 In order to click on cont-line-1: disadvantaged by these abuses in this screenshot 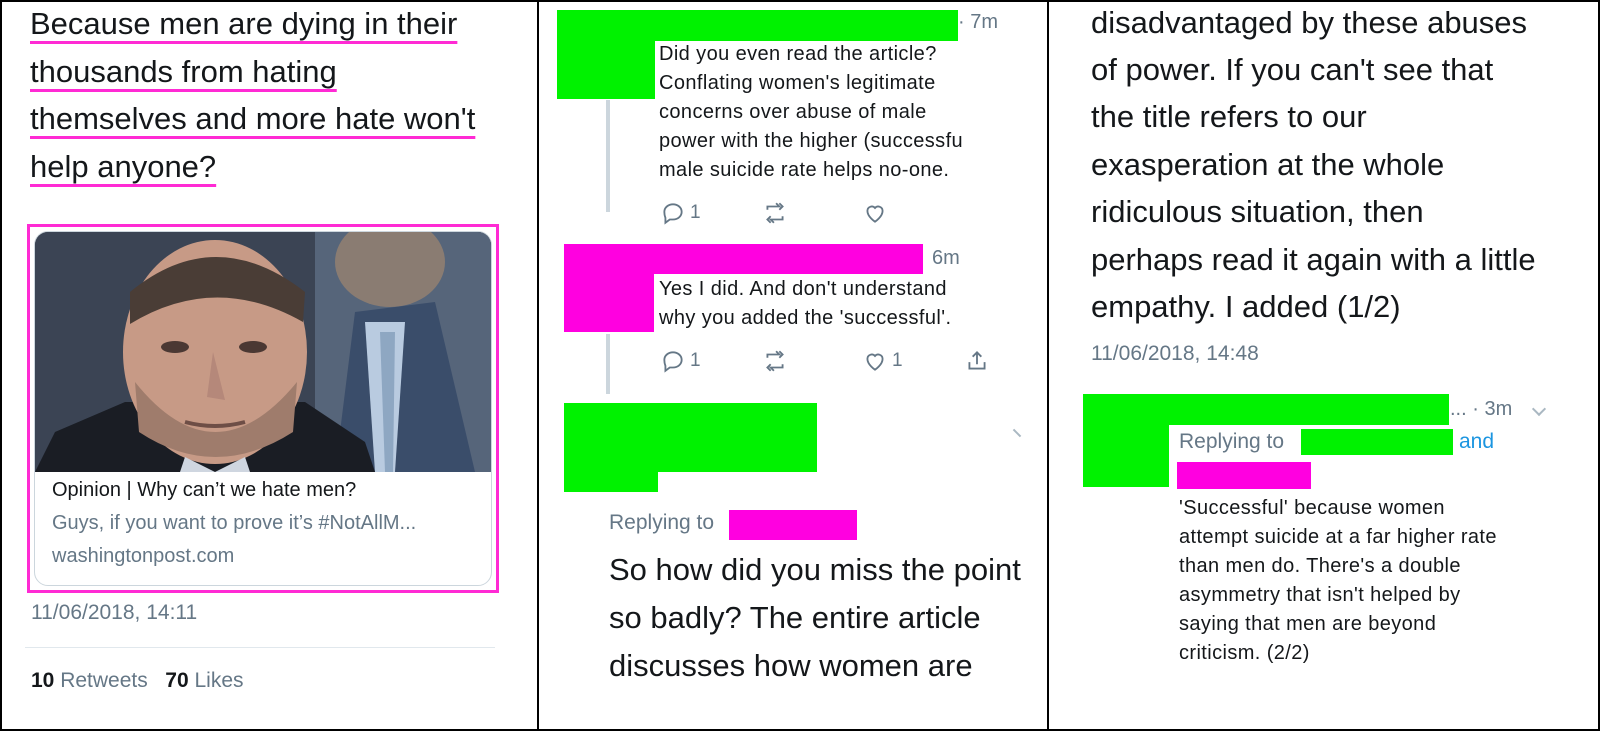, I will do `click(1309, 22)`.